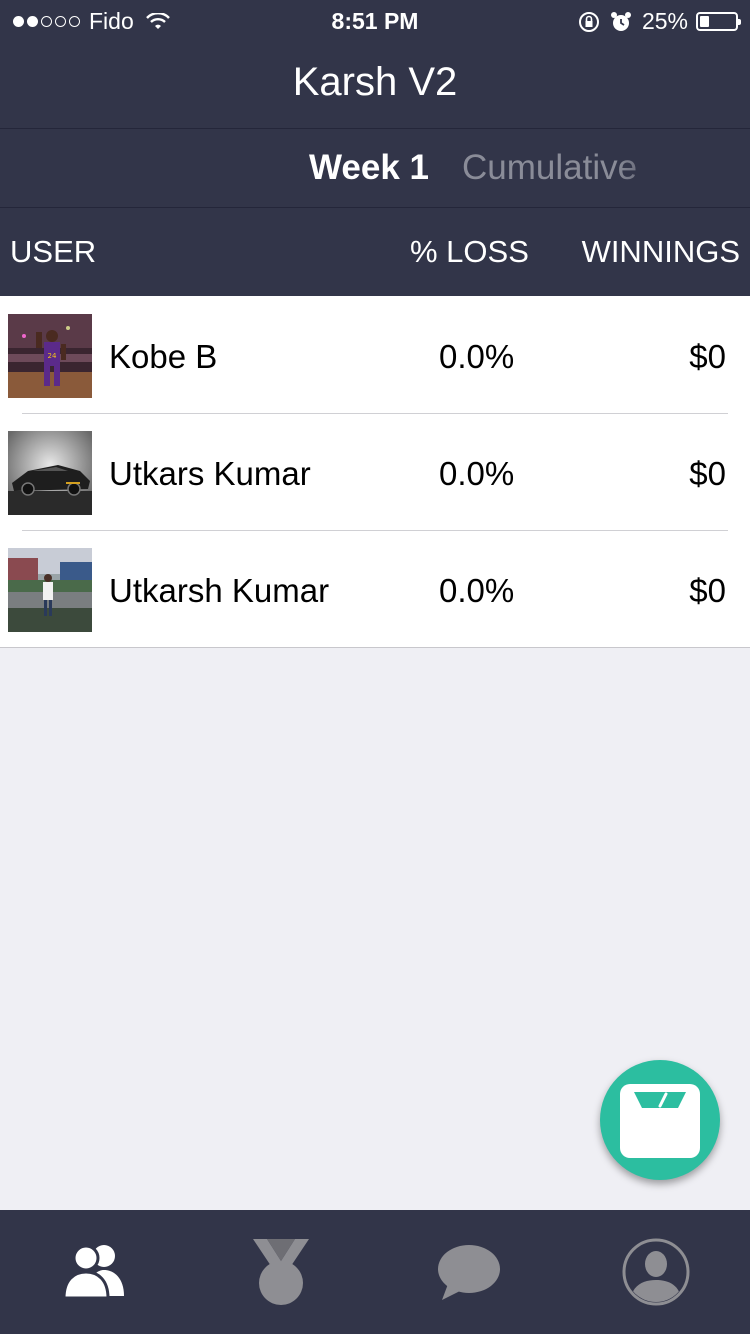 The image size is (750, 1334). What do you see at coordinates (375, 588) in the screenshot?
I see `list-item: Utkarsh Kumar 0.0% $0` at bounding box center [375, 588].